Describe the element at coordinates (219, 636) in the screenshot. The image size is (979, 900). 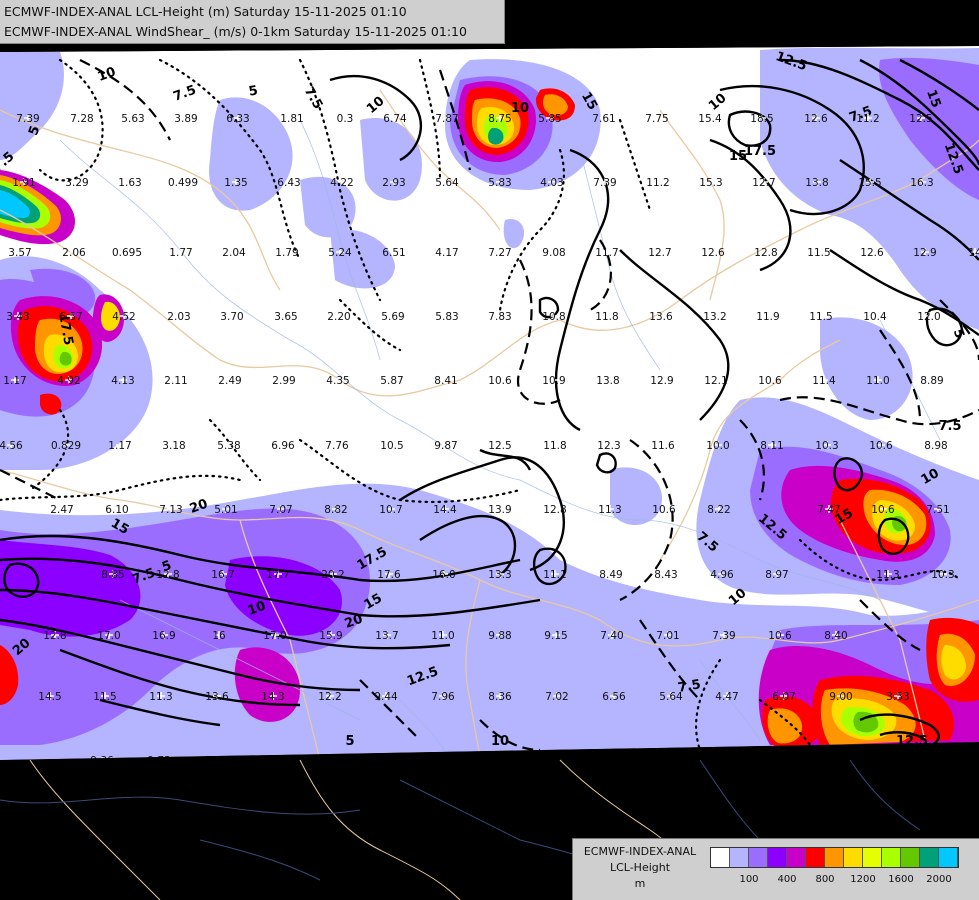
I see `station-value: 16` at that location.